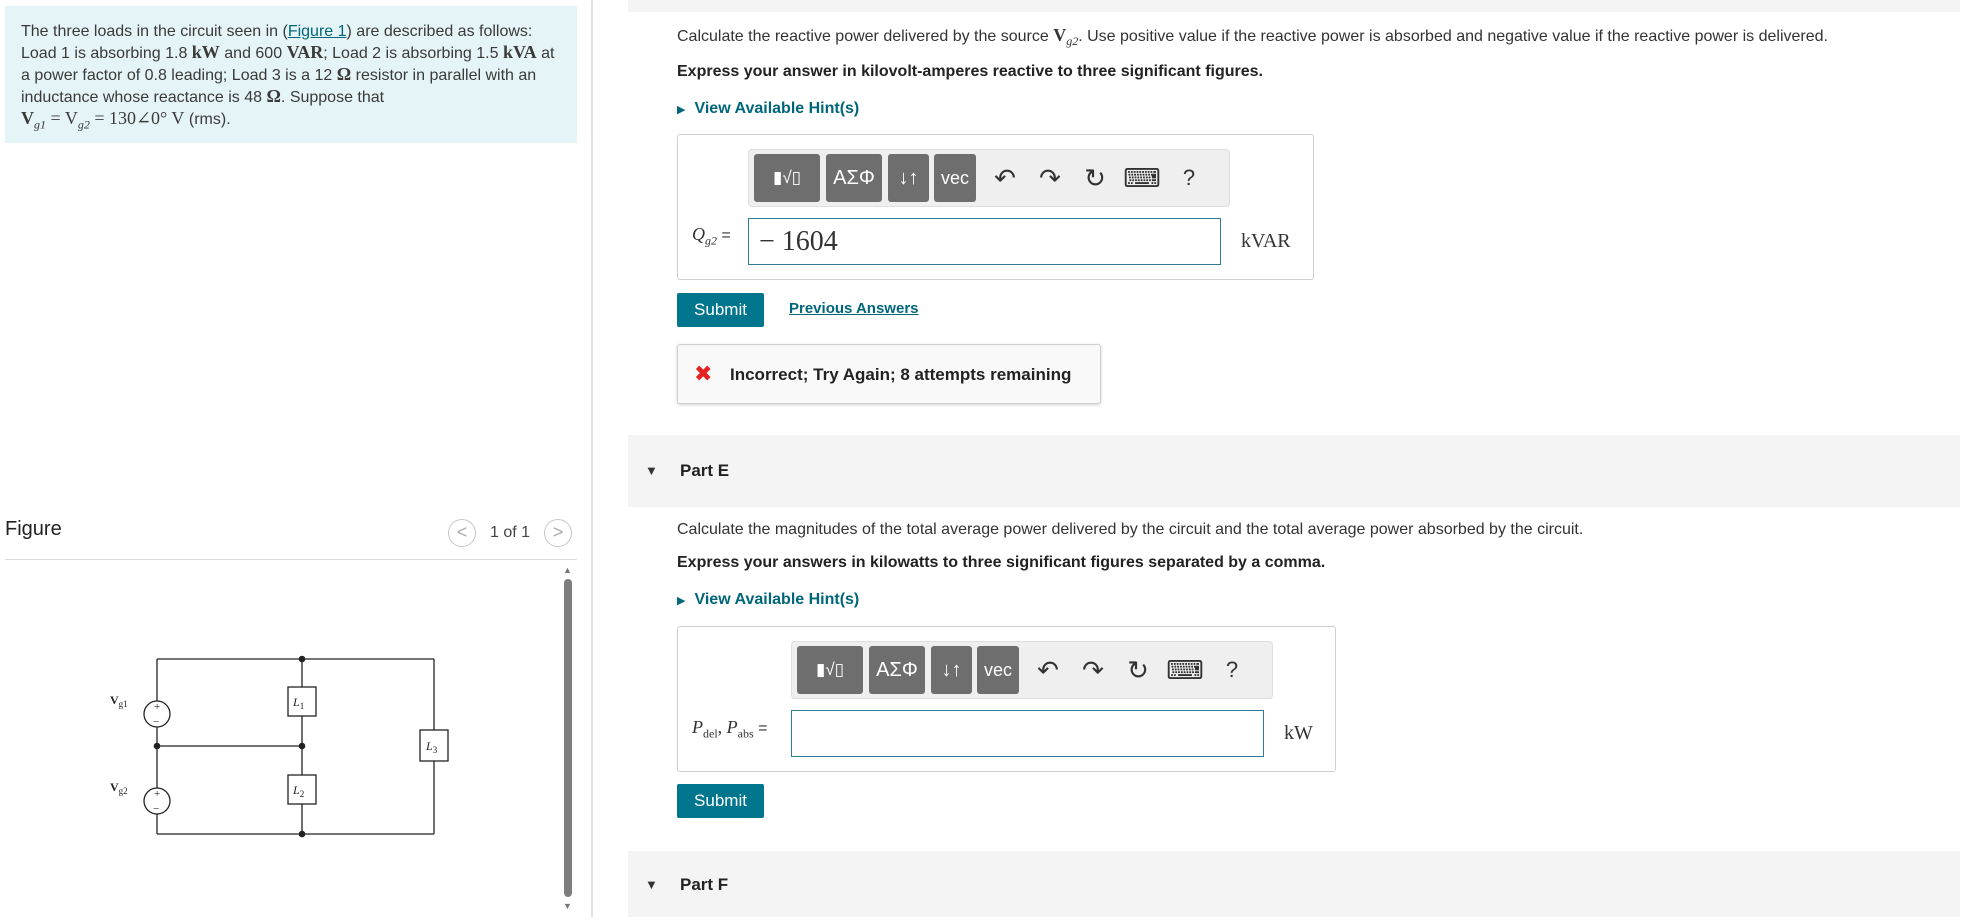 This screenshot has height=922, width=1968. What do you see at coordinates (1294, 471) in the screenshot?
I see `part-e-header: ▼ Part E` at bounding box center [1294, 471].